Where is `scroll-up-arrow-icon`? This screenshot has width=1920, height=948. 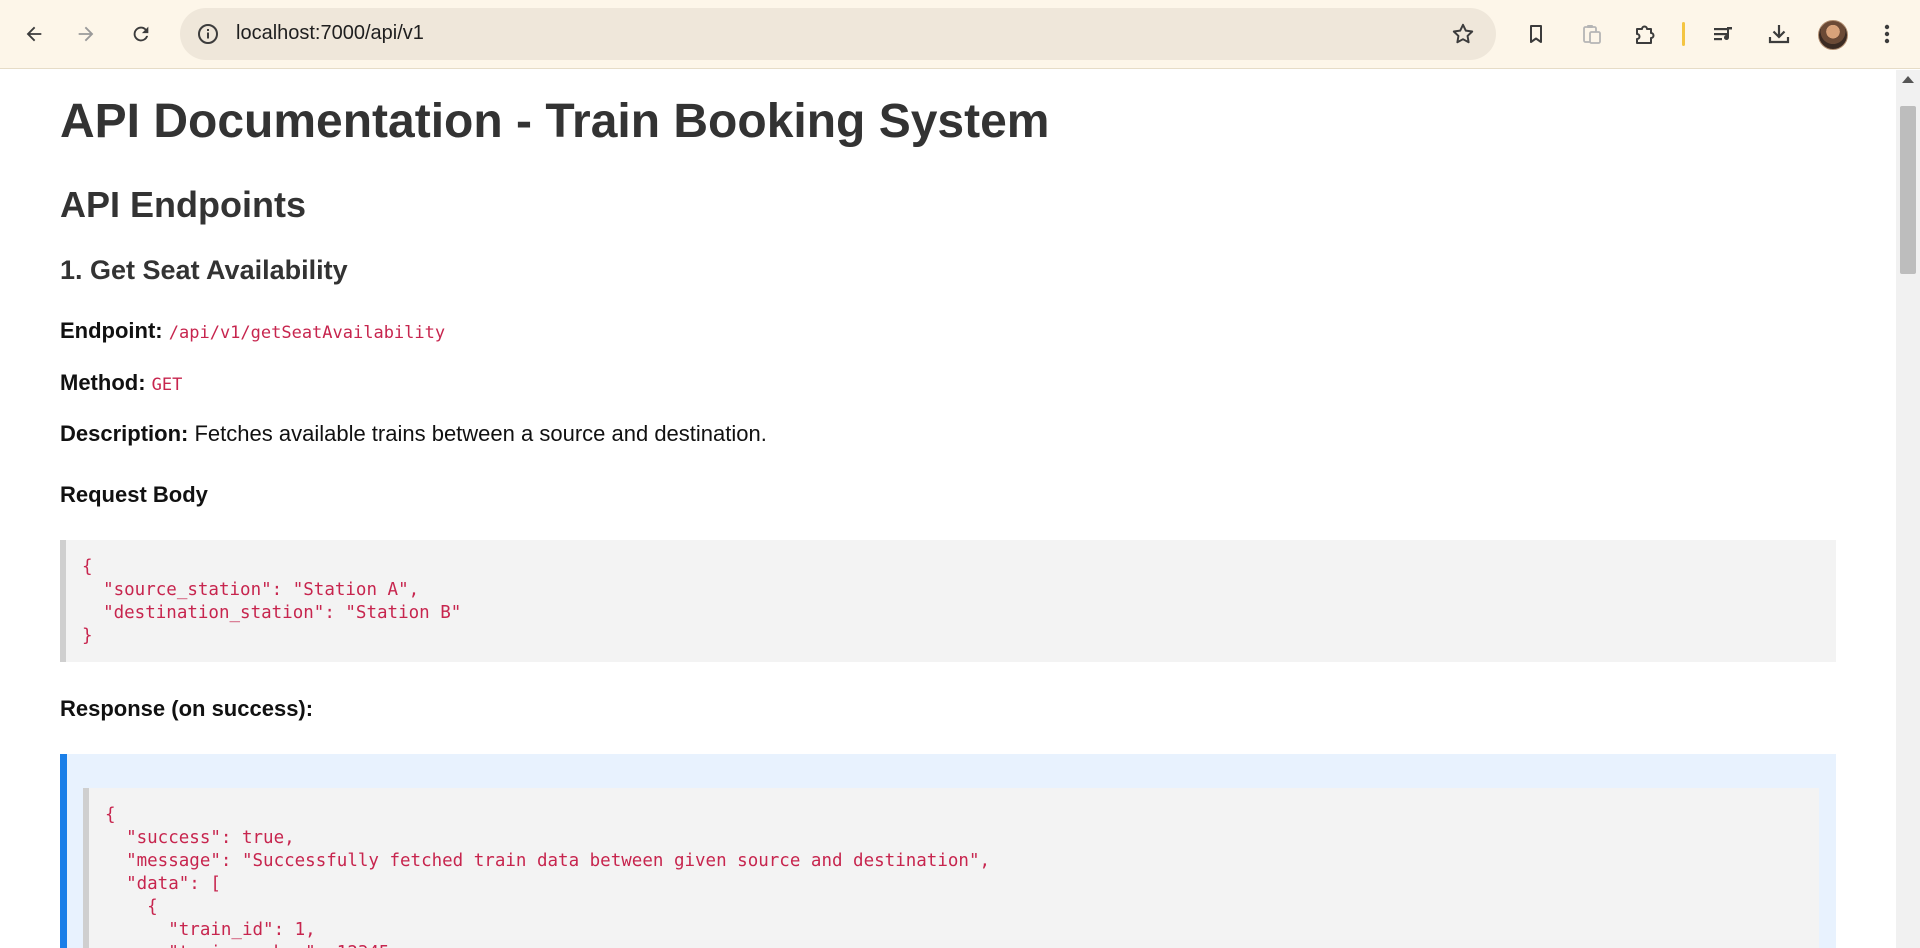 scroll-up-arrow-icon is located at coordinates (1908, 79).